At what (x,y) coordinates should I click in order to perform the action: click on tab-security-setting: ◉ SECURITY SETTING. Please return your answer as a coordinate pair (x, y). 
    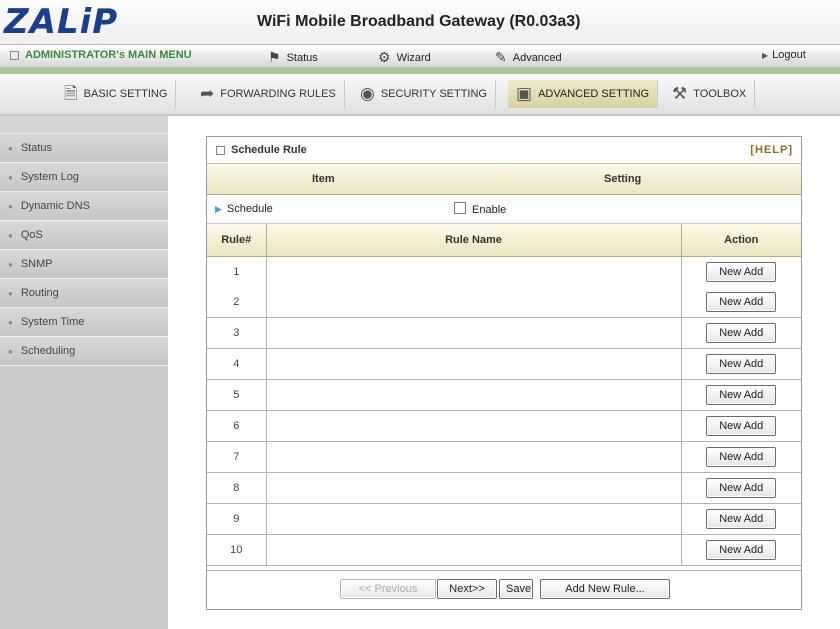
    Looking at the image, I should click on (424, 94).